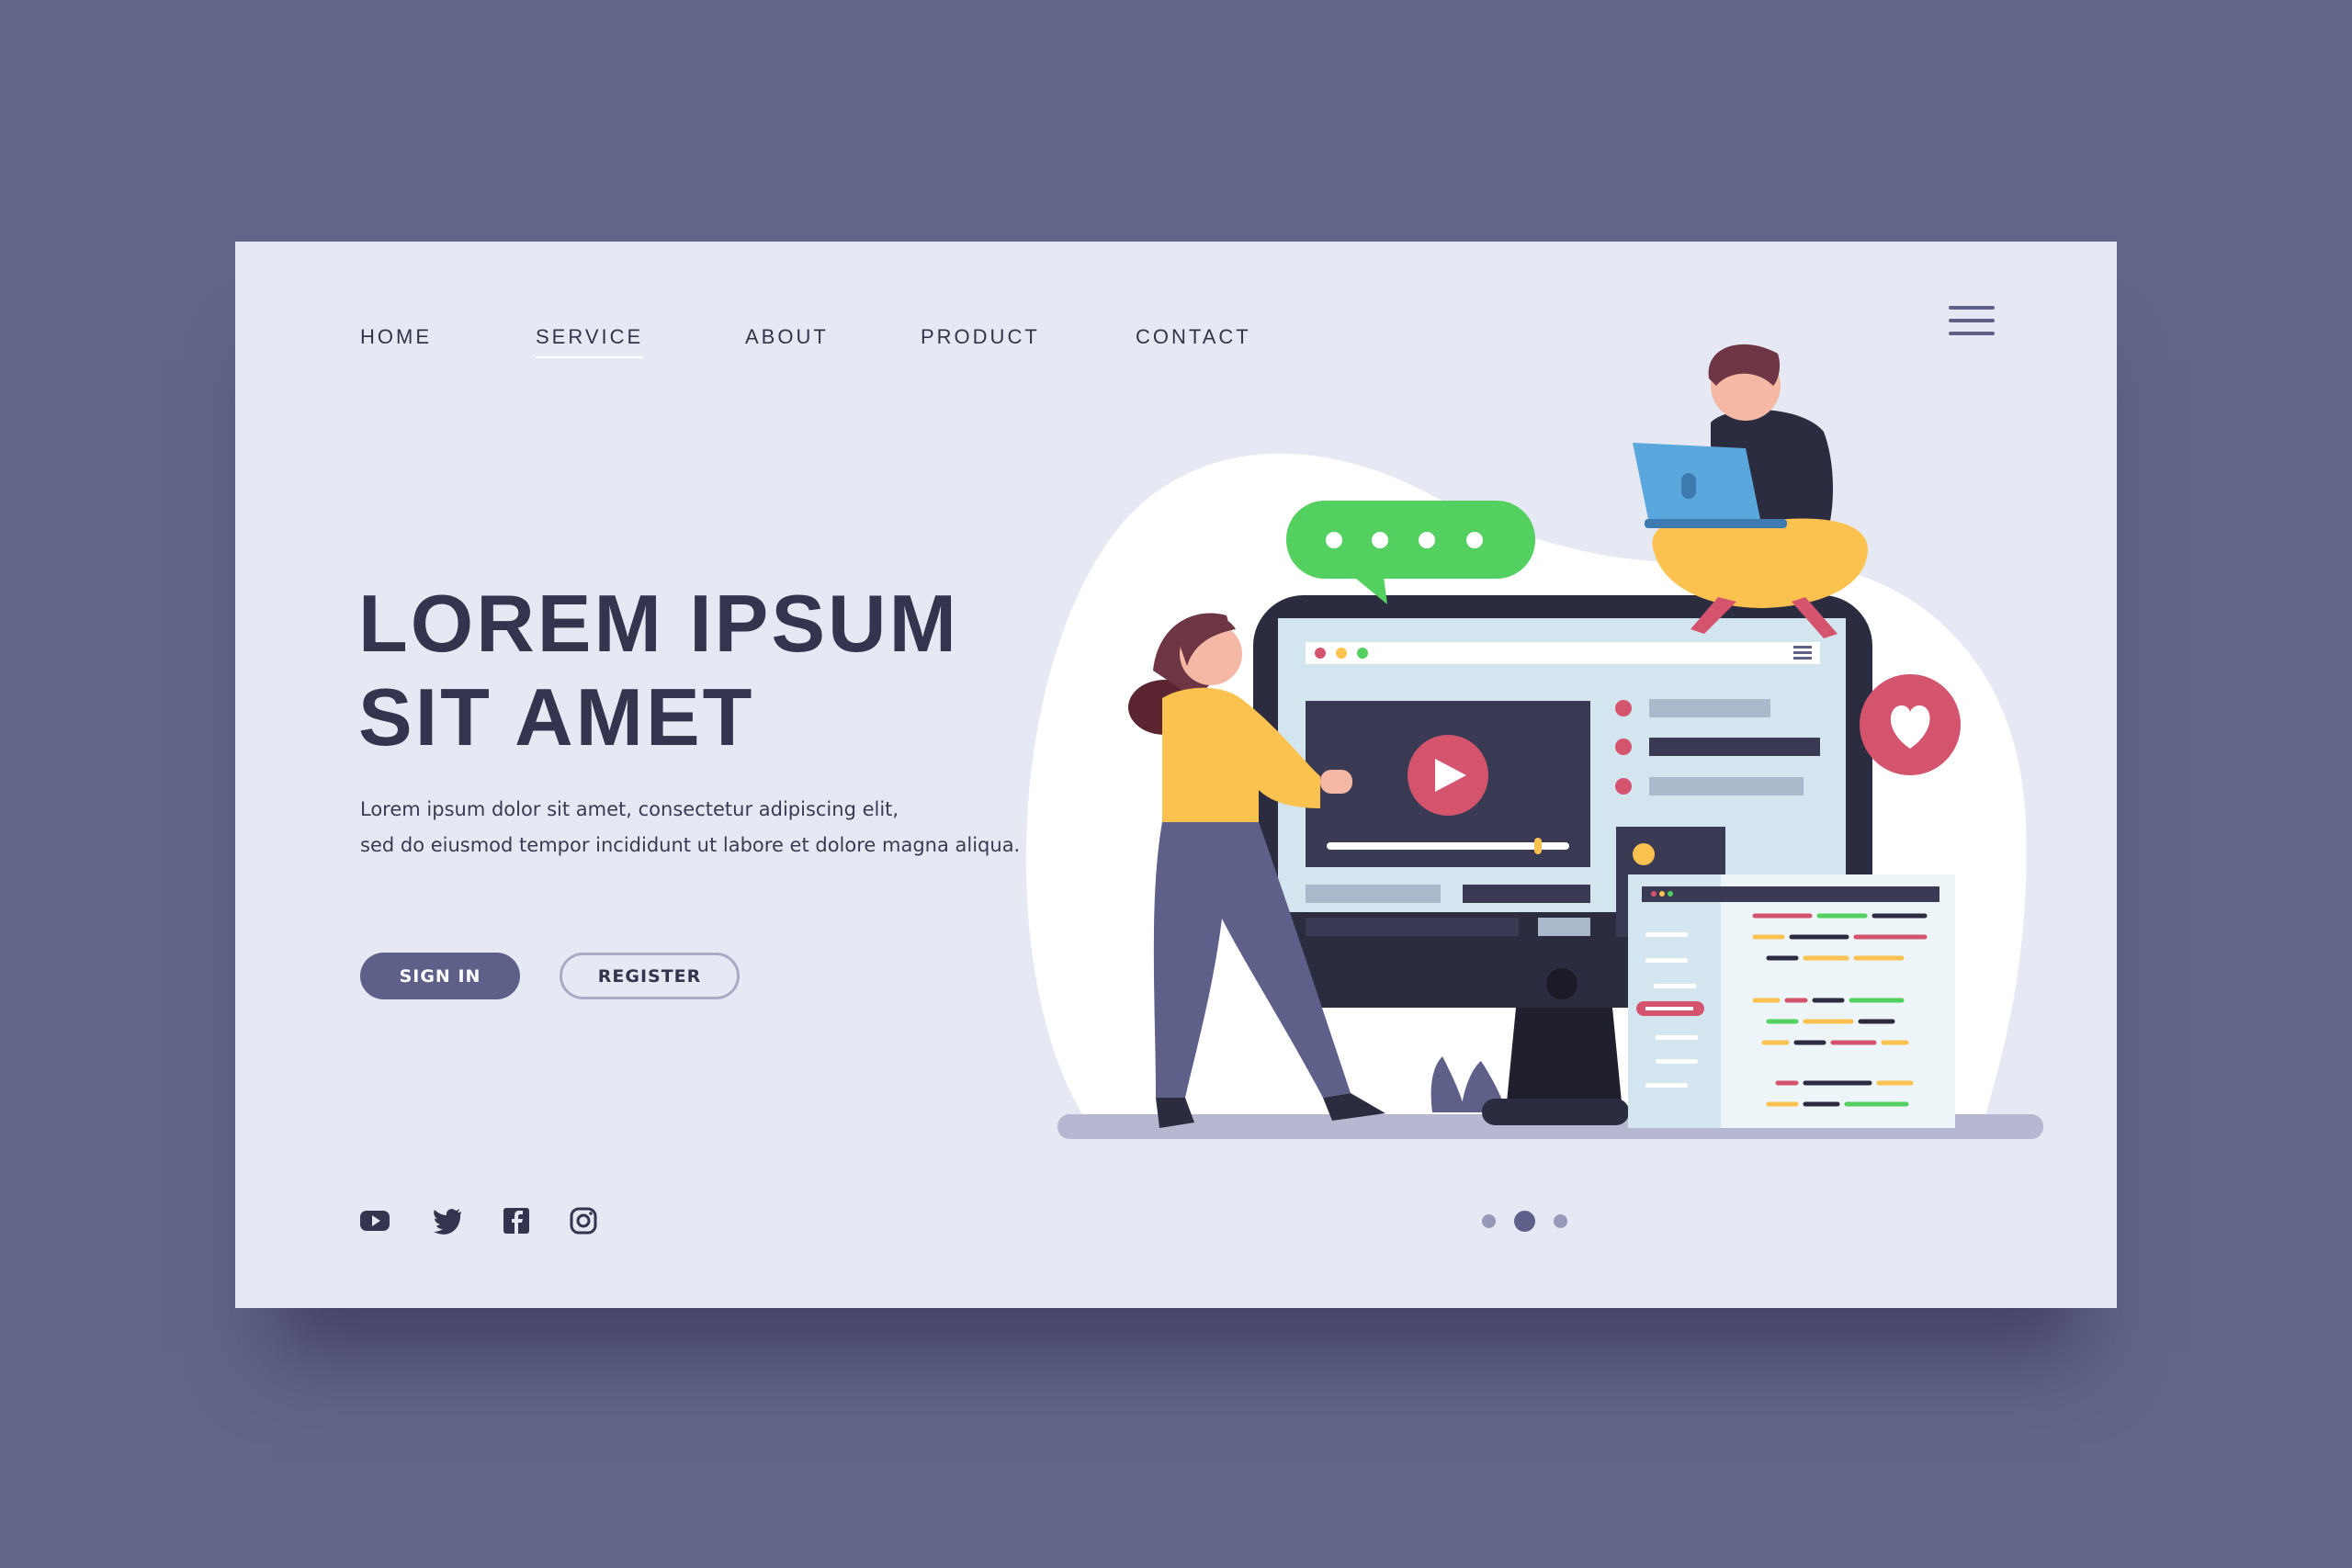 Image resolution: width=2352 pixels, height=1568 pixels. What do you see at coordinates (590, 342) in the screenshot?
I see `nav-service: SERVICE` at bounding box center [590, 342].